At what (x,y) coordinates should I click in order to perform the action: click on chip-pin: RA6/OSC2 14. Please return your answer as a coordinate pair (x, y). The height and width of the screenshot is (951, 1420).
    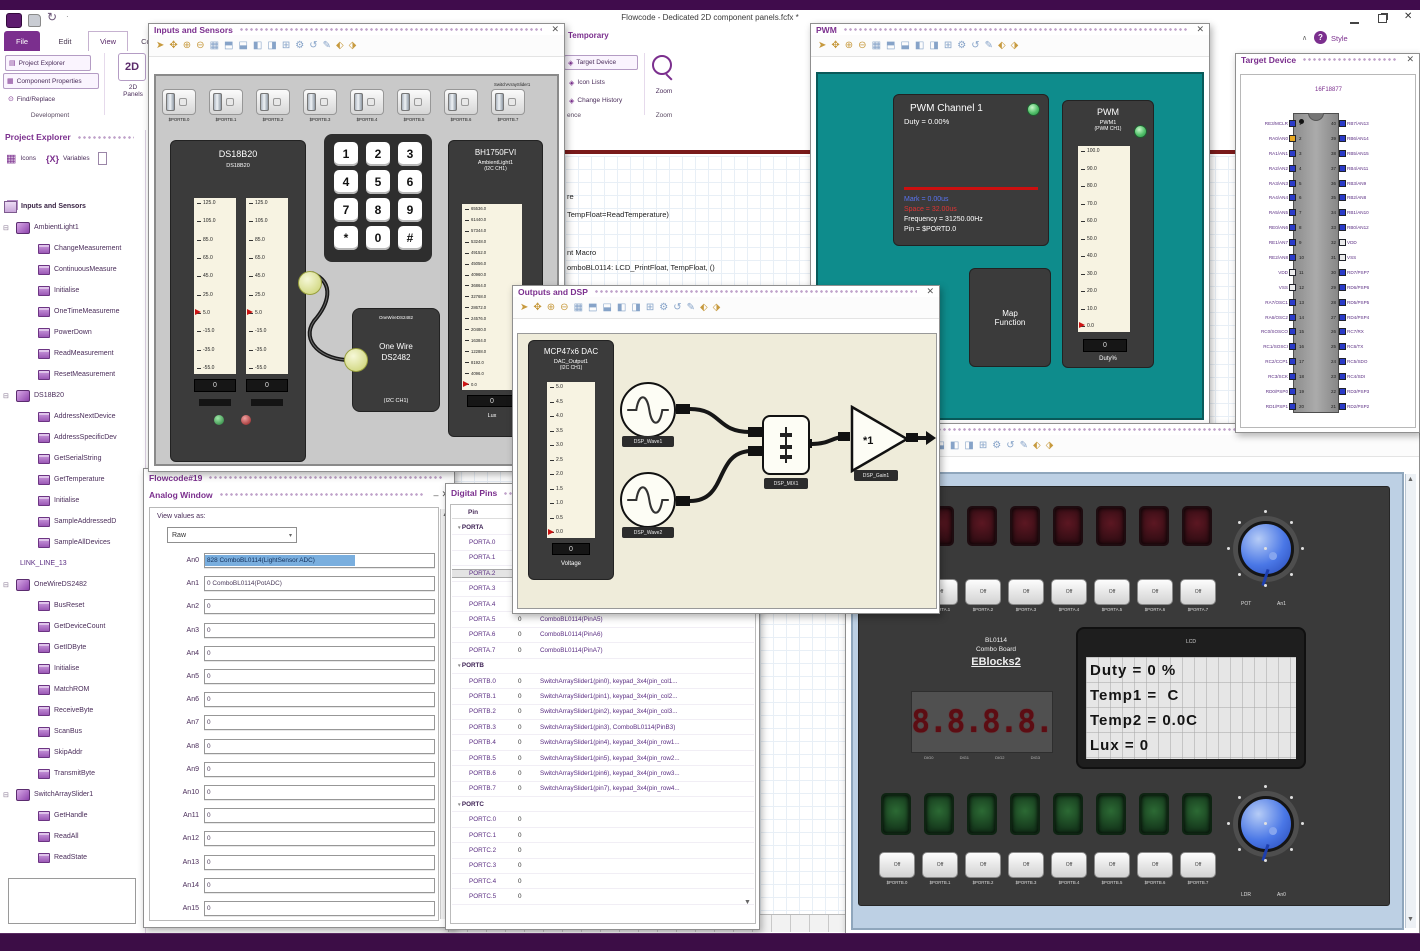
    Looking at the image, I should click on (1275, 317).